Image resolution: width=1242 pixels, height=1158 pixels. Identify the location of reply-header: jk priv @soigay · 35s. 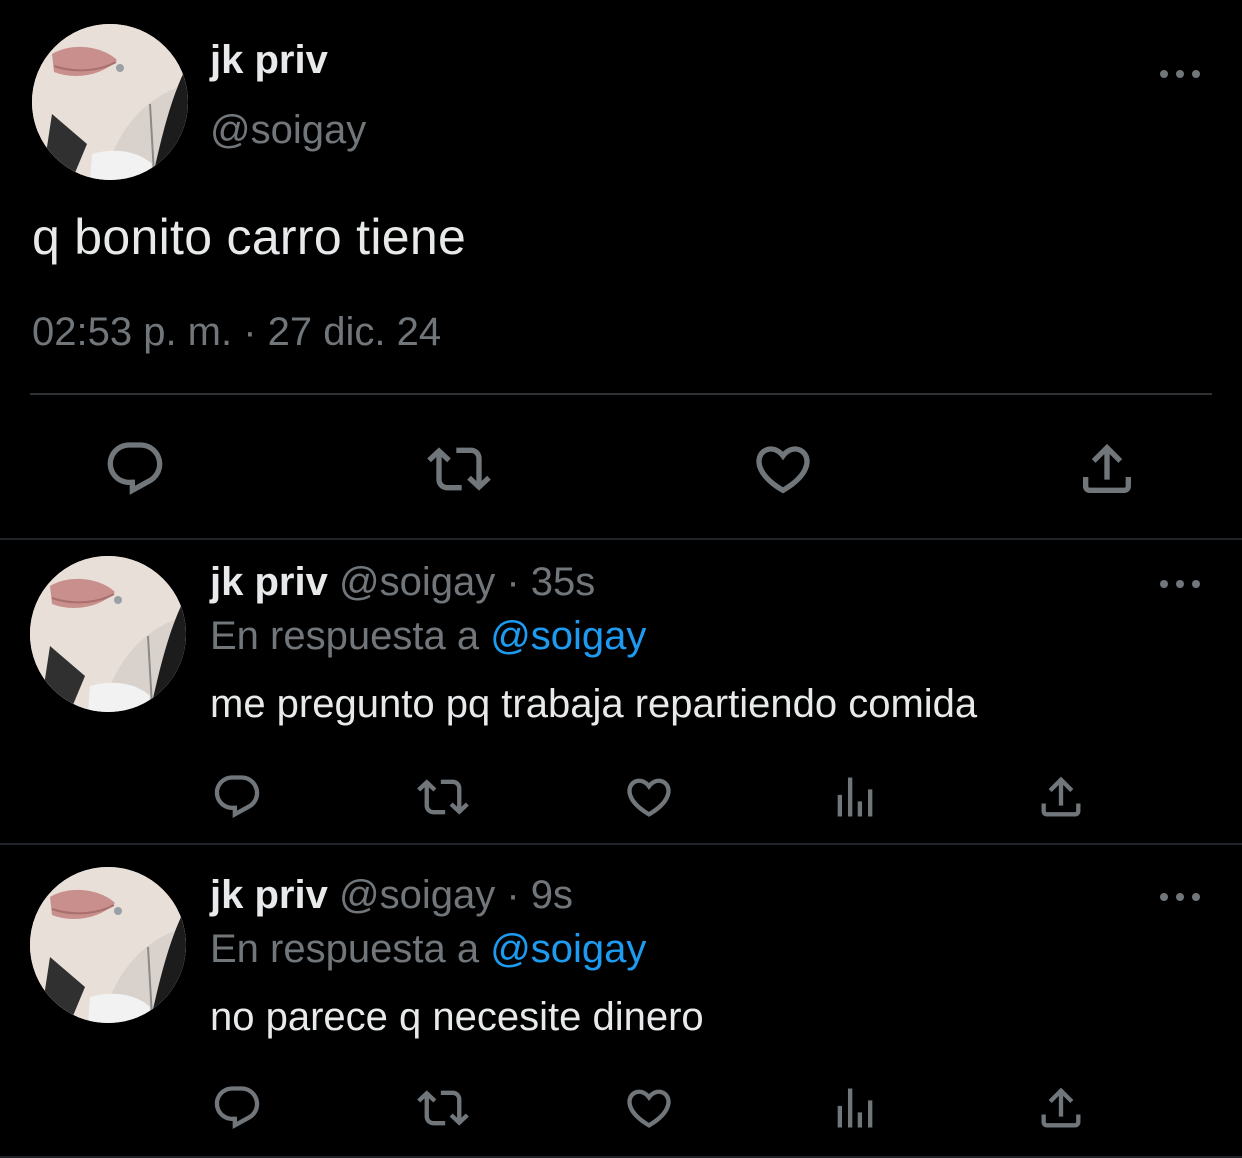
(402, 582).